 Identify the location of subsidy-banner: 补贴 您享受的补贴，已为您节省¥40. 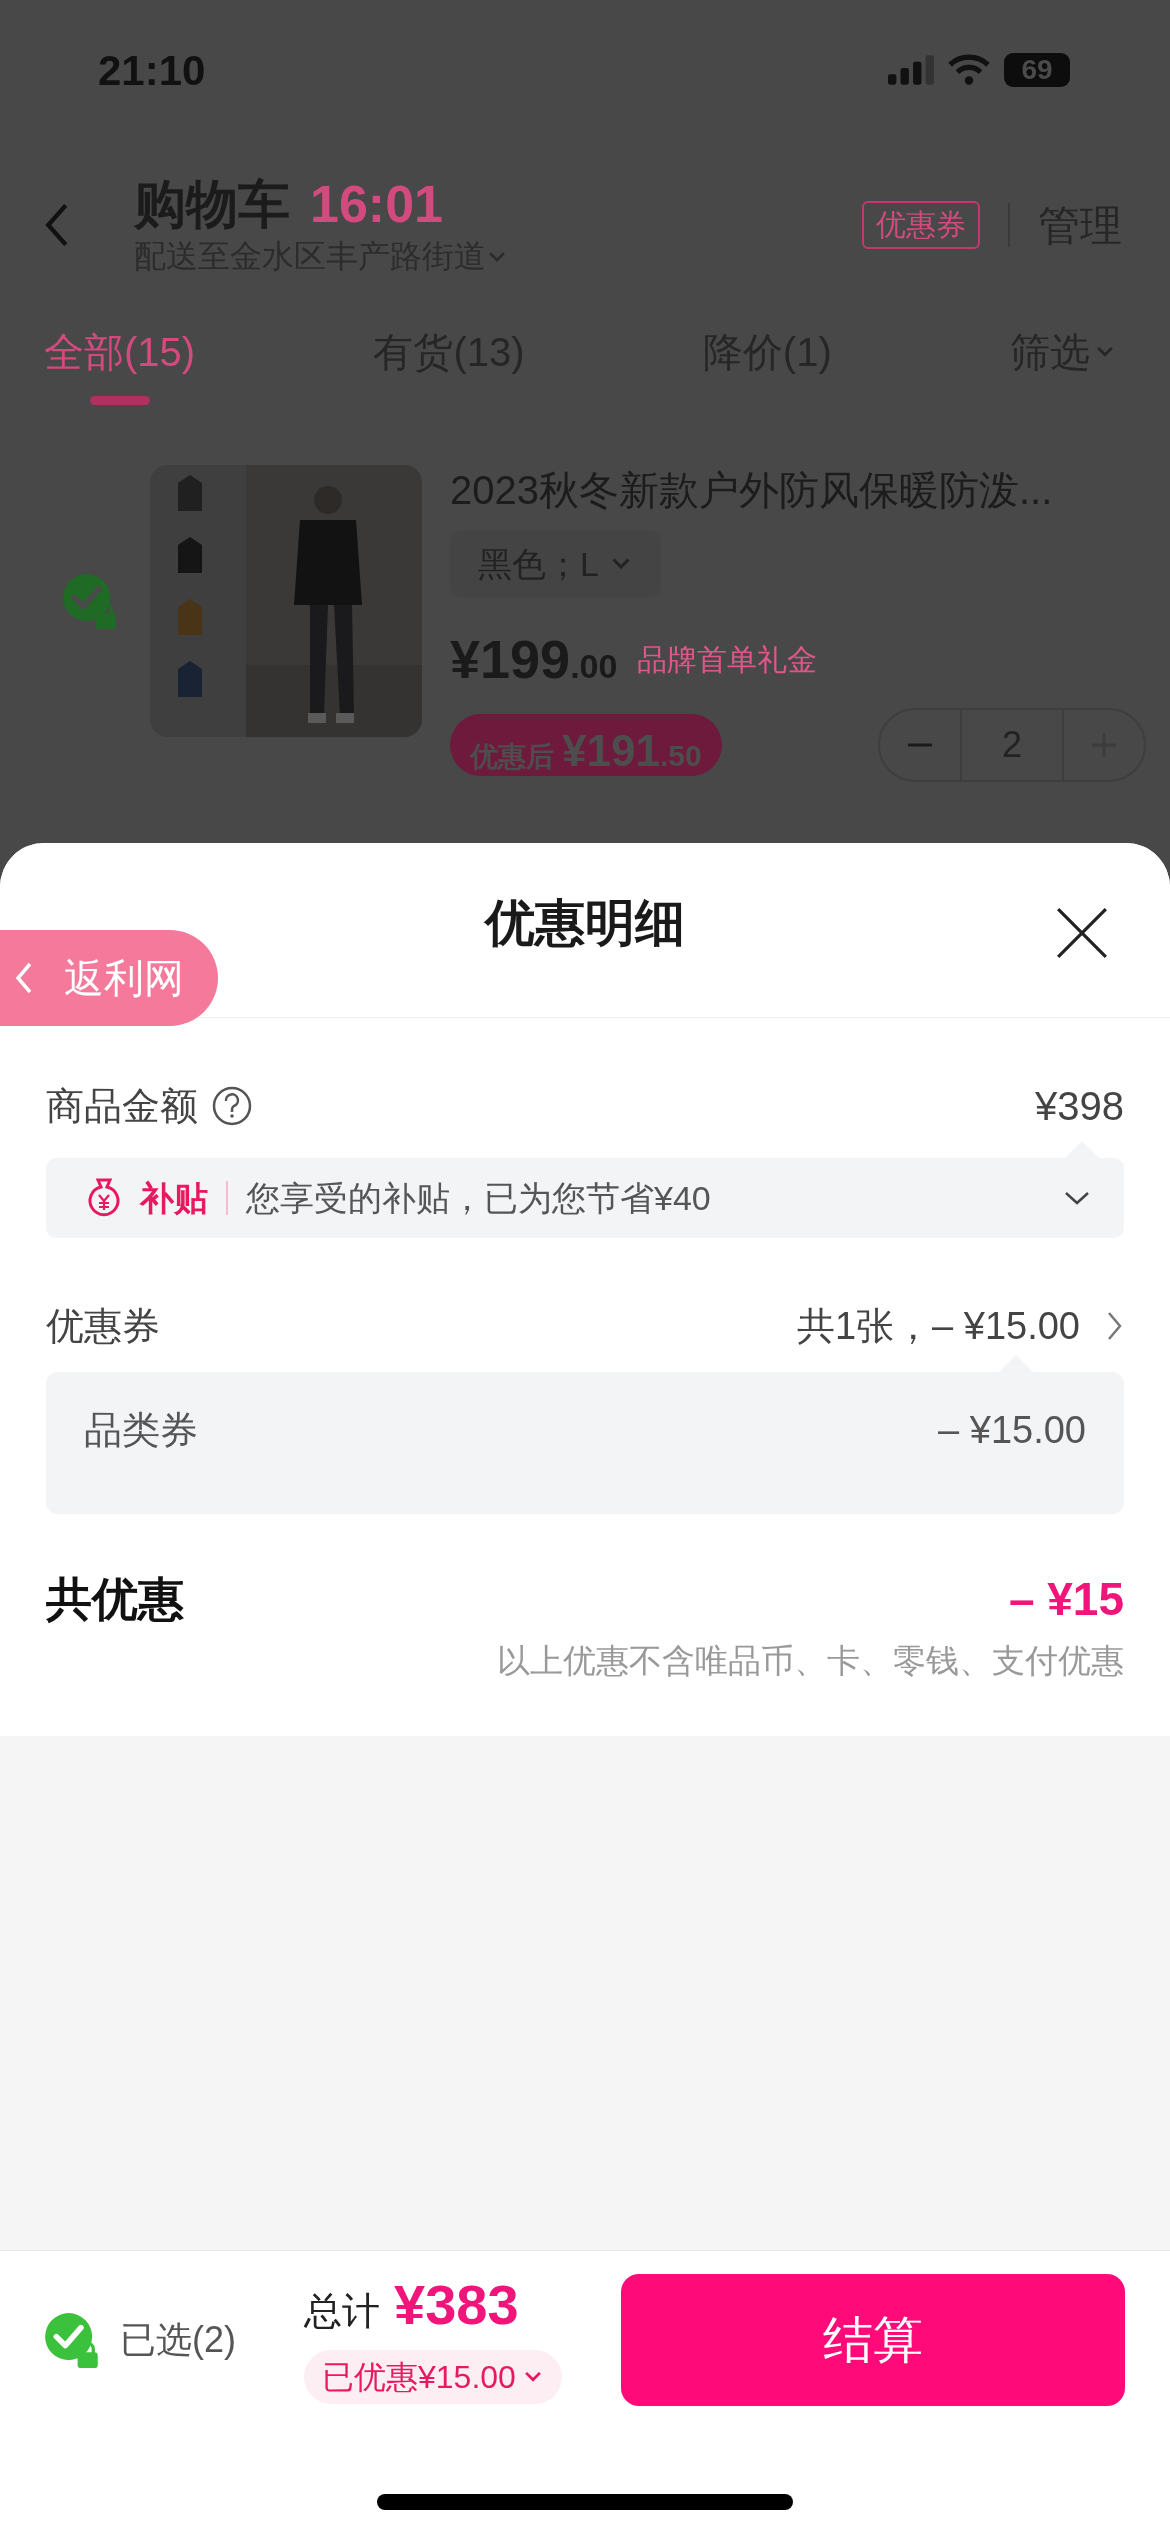
(585, 1198).